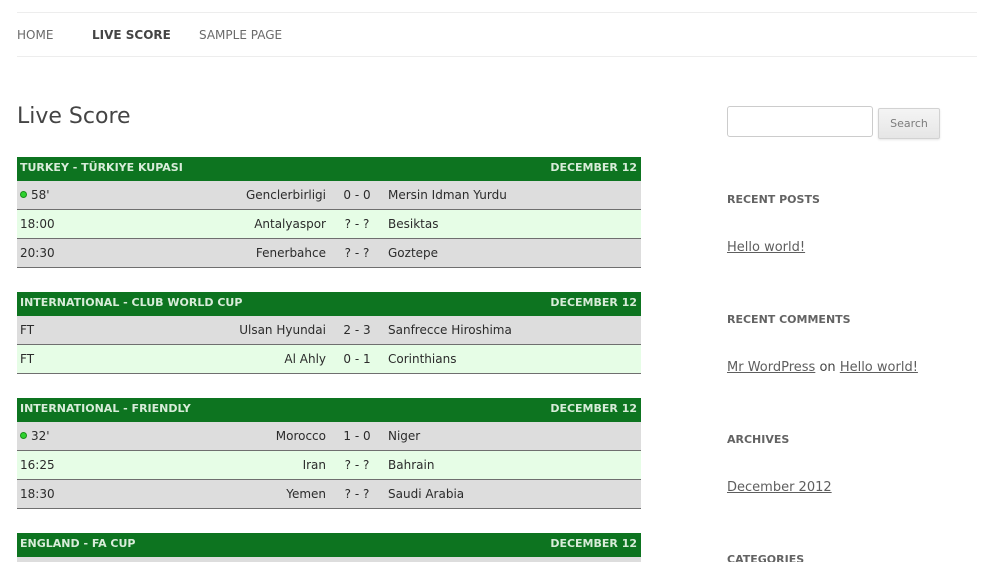  I want to click on away-team: Saudi Arabia, so click(426, 494).